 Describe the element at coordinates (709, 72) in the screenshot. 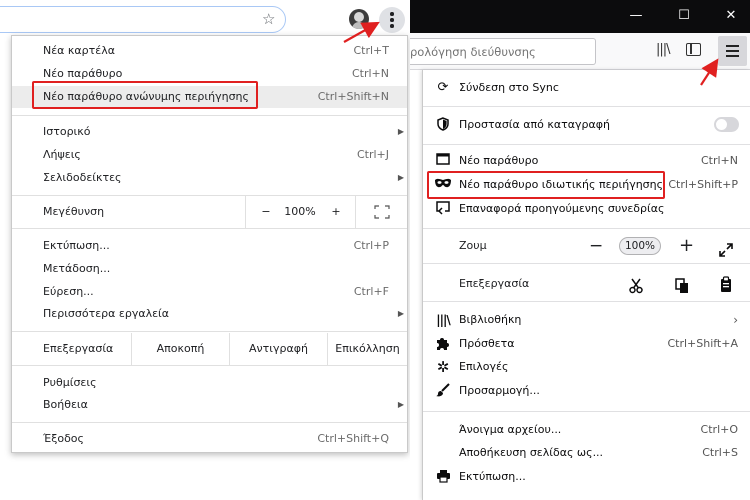

I see `arrow-to-firefox-menu` at that location.